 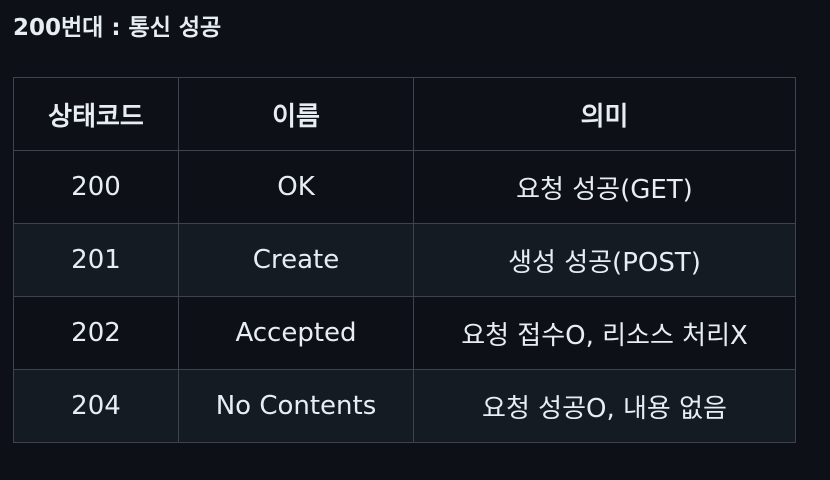 I want to click on cell-meaning: 요청 접수O, 리소스 처리X, so click(x=604, y=333).